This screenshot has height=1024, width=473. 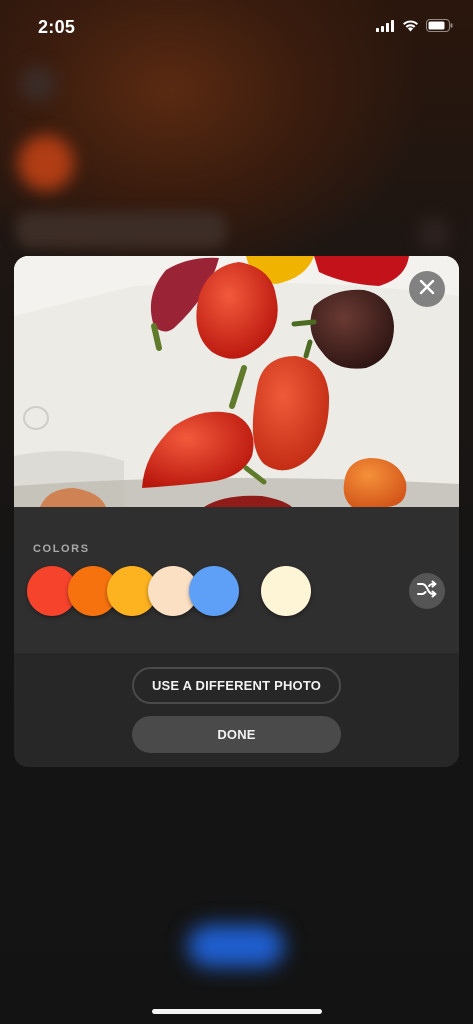 I want to click on close-icon, so click(x=427, y=289).